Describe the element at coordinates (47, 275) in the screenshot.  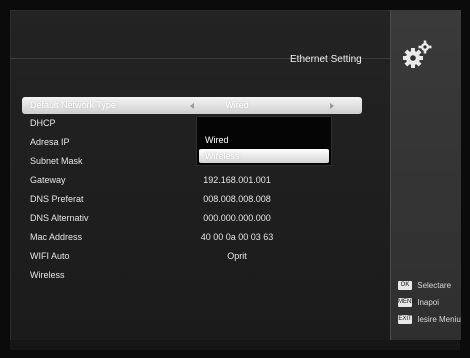
I see `menu-row-label: Wireless` at that location.